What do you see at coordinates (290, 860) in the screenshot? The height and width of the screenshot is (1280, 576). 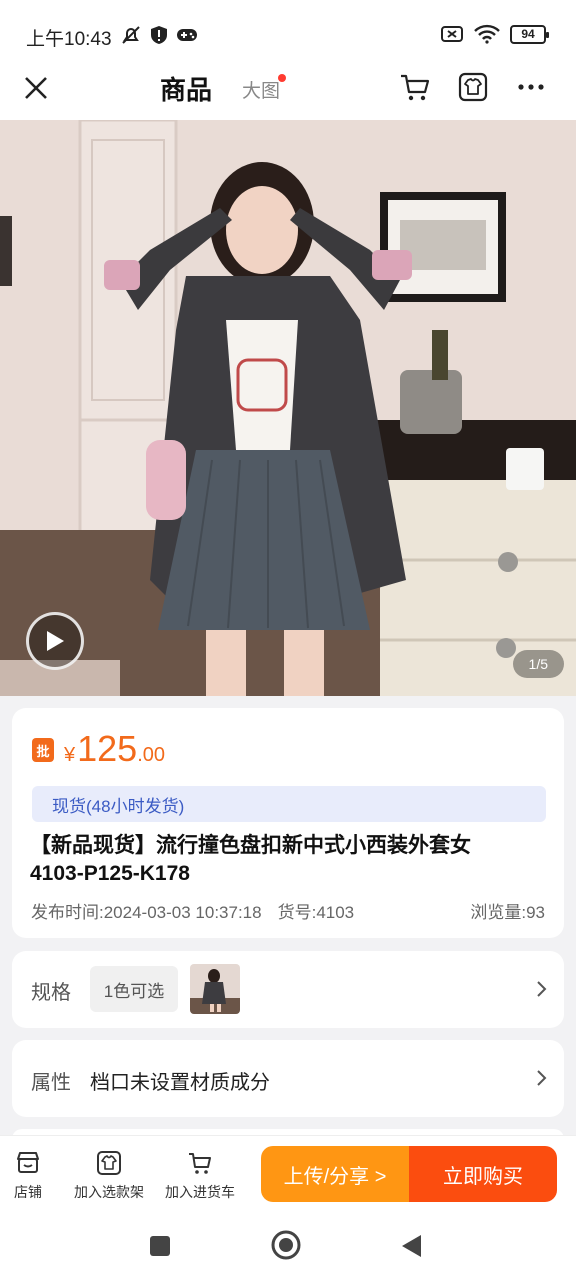 I see `product-title: 【新品现货】流行撞色盘扣新中式小西装外套女 4103-P125-K178` at bounding box center [290, 860].